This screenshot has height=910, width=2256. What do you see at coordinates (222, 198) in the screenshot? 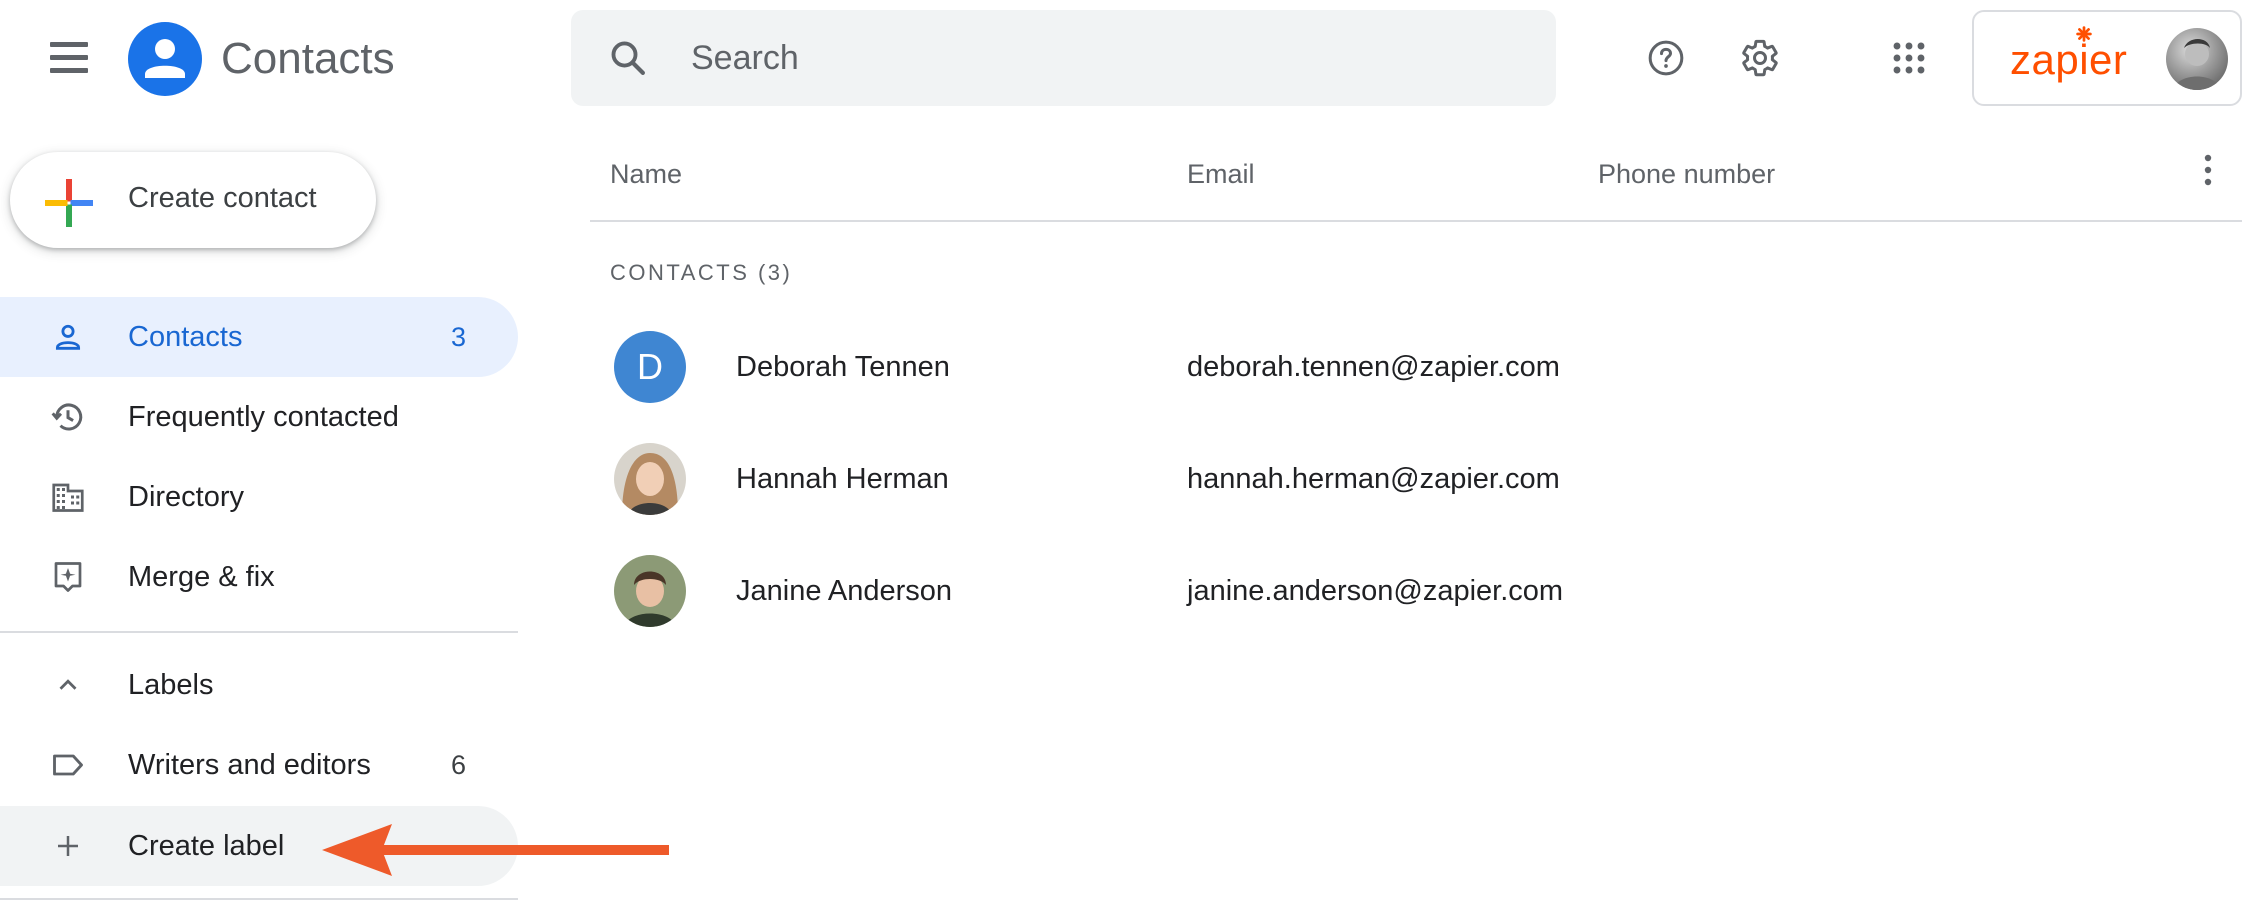
I see `create-contact-label: Create contact` at bounding box center [222, 198].